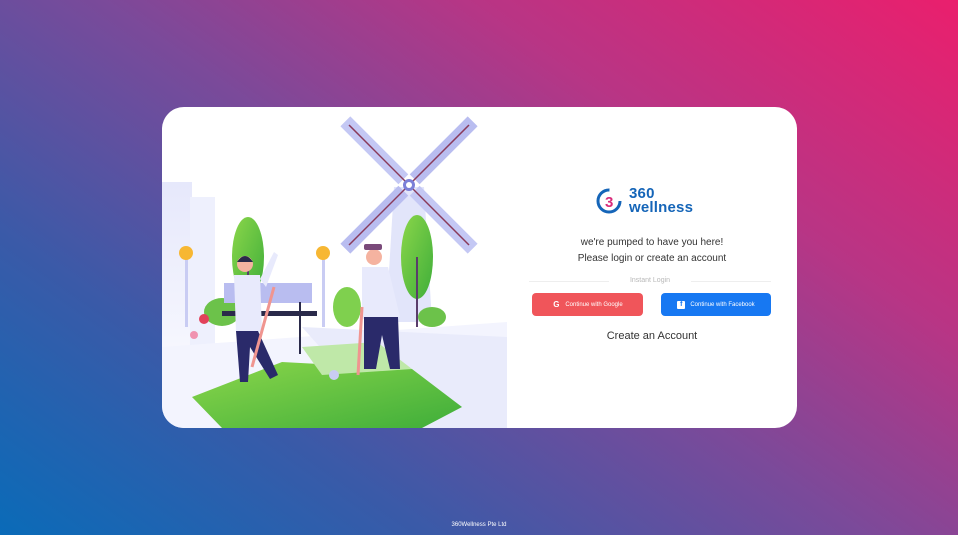 The width and height of the screenshot is (958, 535). What do you see at coordinates (652, 242) in the screenshot?
I see `tagline-line1: we're pumped to have you here!` at bounding box center [652, 242].